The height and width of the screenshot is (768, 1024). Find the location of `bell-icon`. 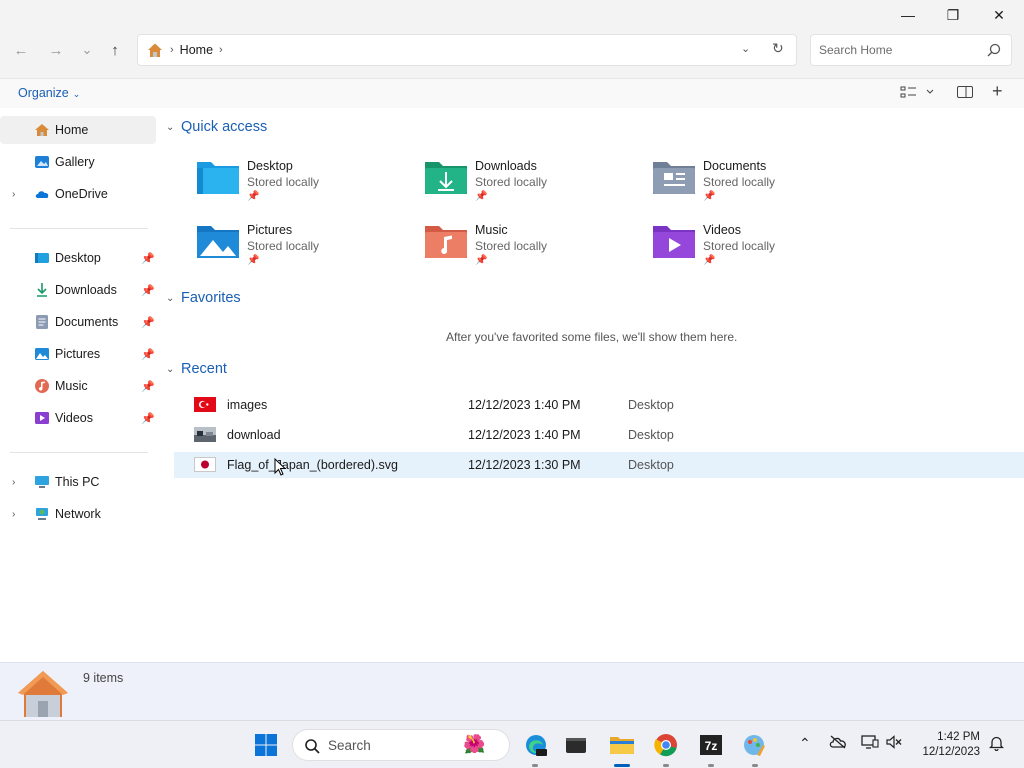

bell-icon is located at coordinates (996, 744).